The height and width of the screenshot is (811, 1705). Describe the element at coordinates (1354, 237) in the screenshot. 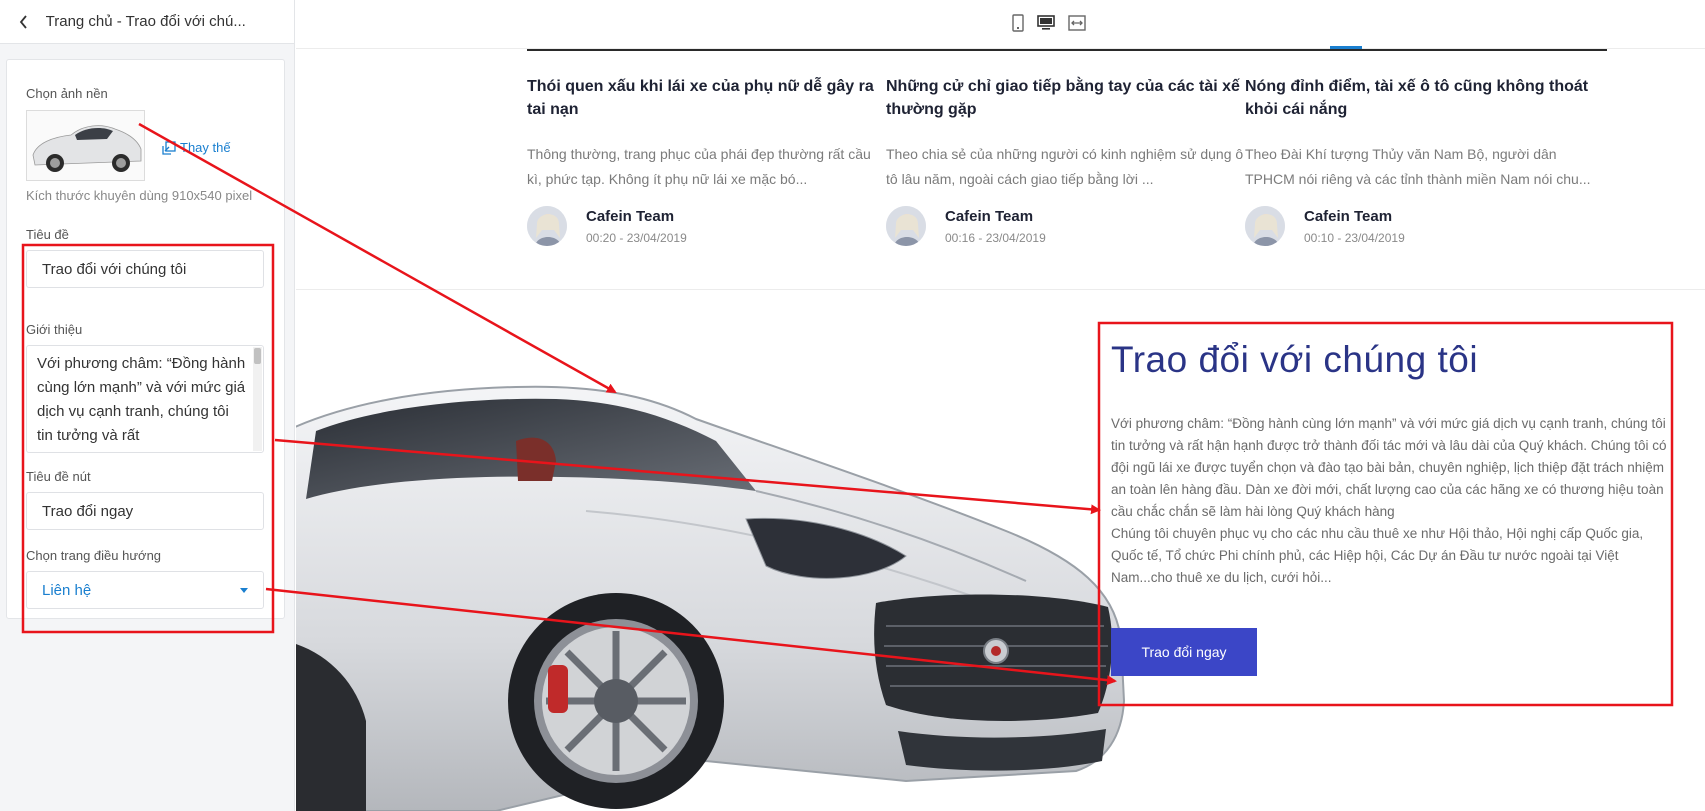

I see `post-time: 00:10 - 23/04/2019` at that location.